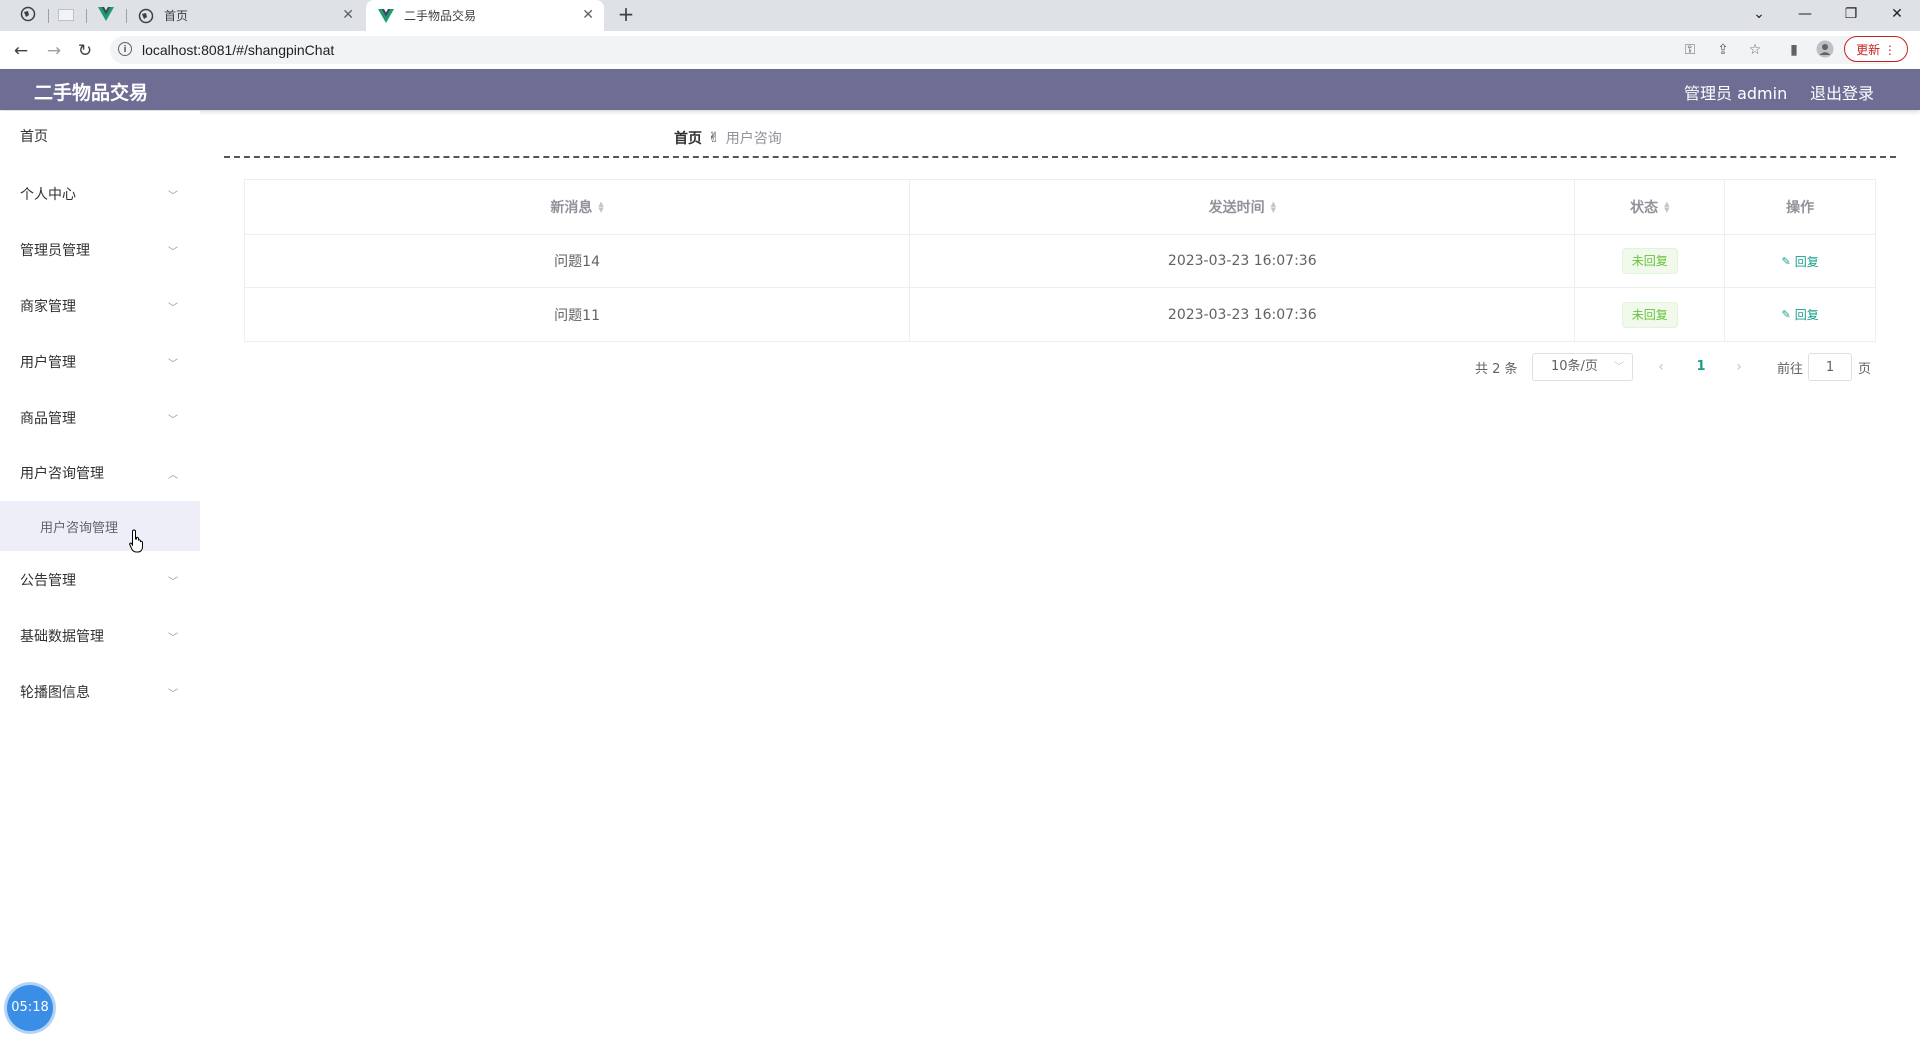 The height and width of the screenshot is (1038, 1920). I want to click on breadcrumb: 首页 ✌ 用户咨询, so click(728, 138).